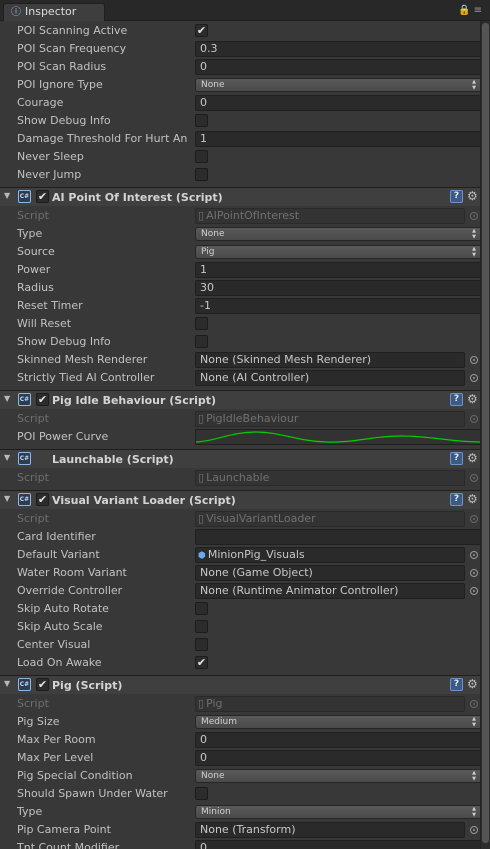  I want to click on component-header: ▼ C# ✔ Visual Variant Loader (Script)? ⚙, so click(240, 499).